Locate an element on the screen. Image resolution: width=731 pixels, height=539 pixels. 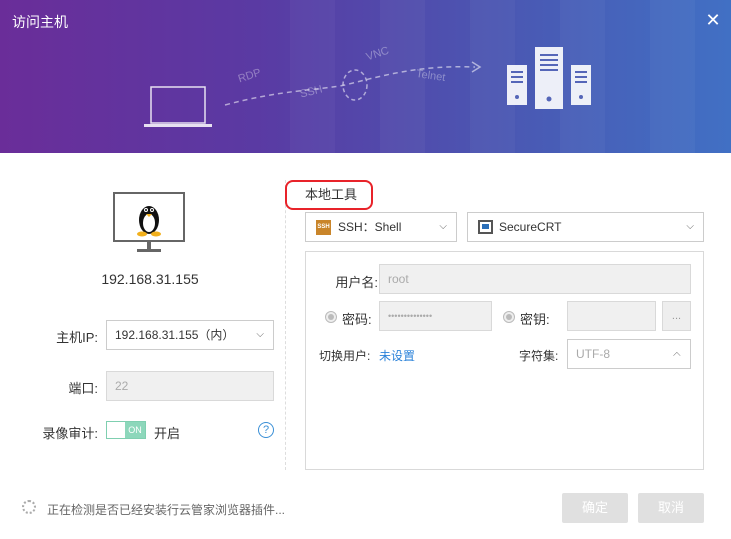
port-input: 22 is located at coordinates (190, 386).